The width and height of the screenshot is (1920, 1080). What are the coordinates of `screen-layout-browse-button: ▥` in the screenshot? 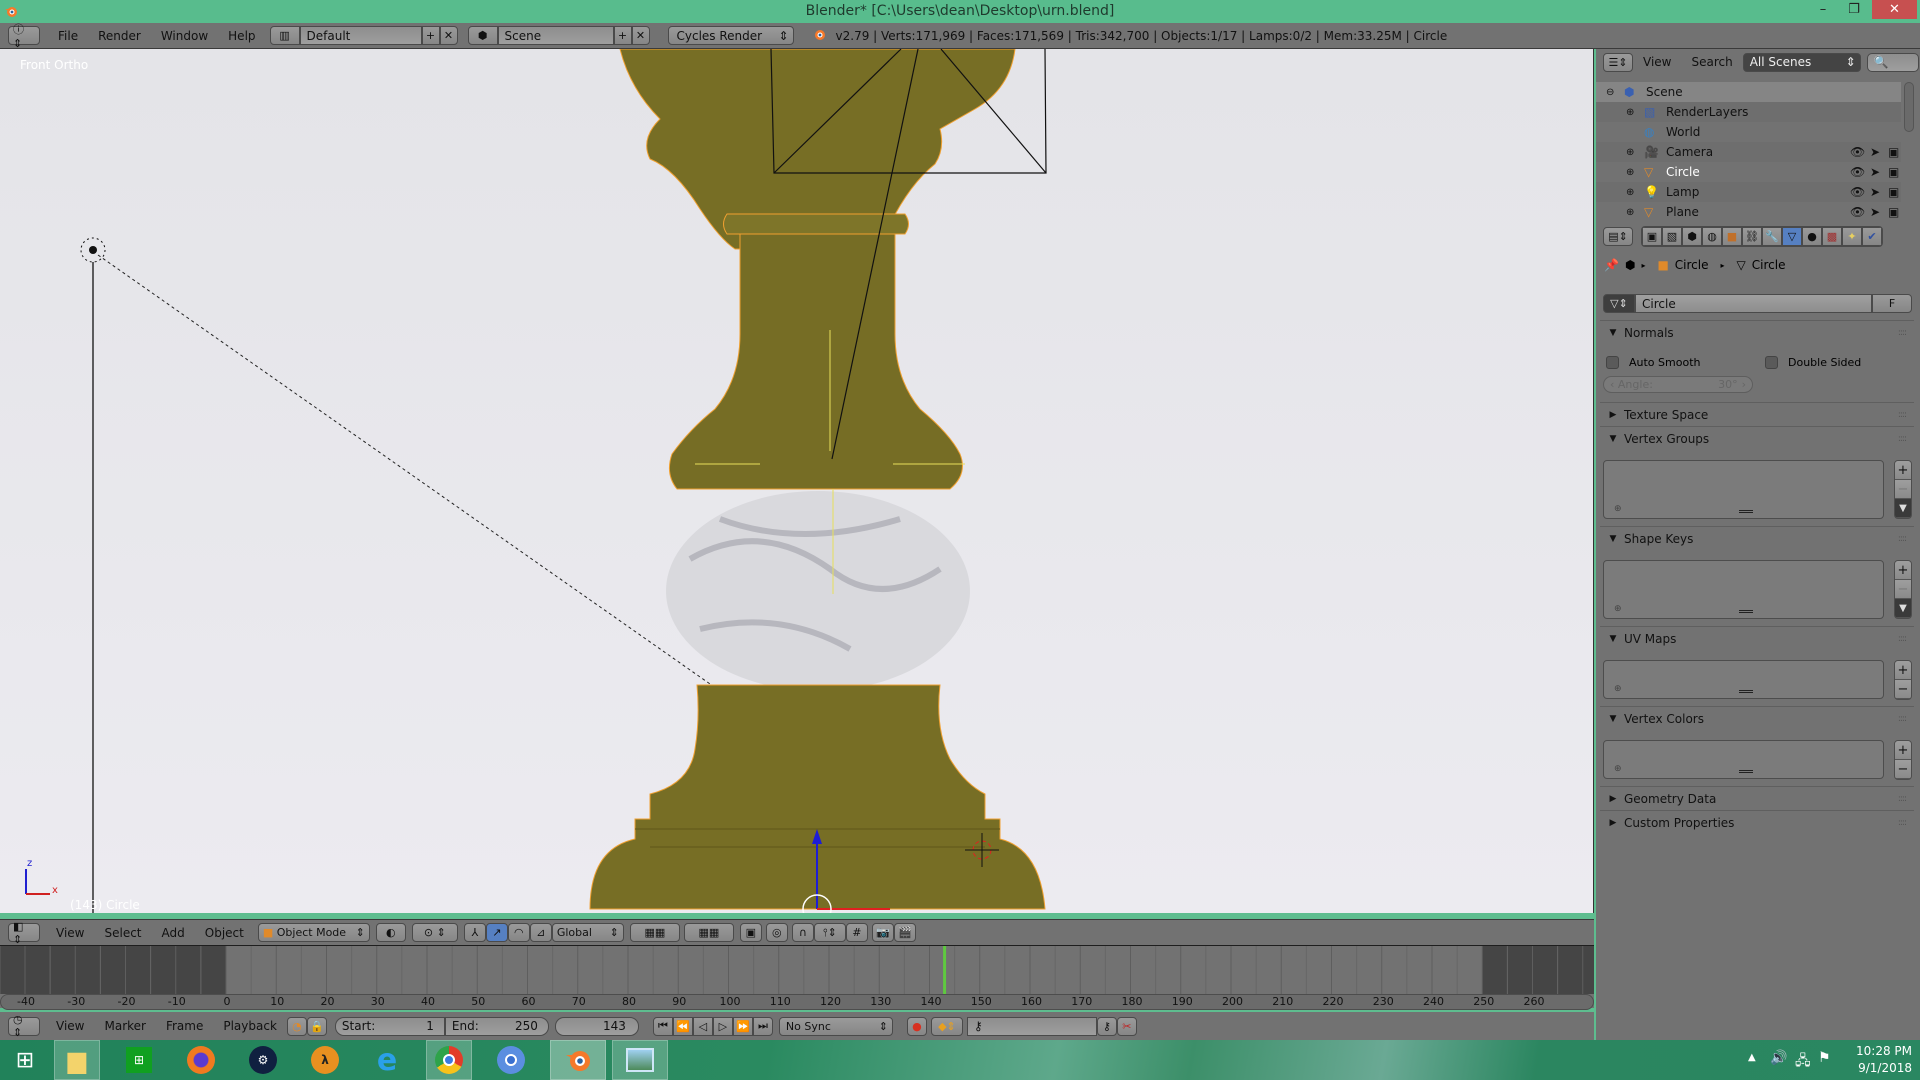 It's located at (284, 35).